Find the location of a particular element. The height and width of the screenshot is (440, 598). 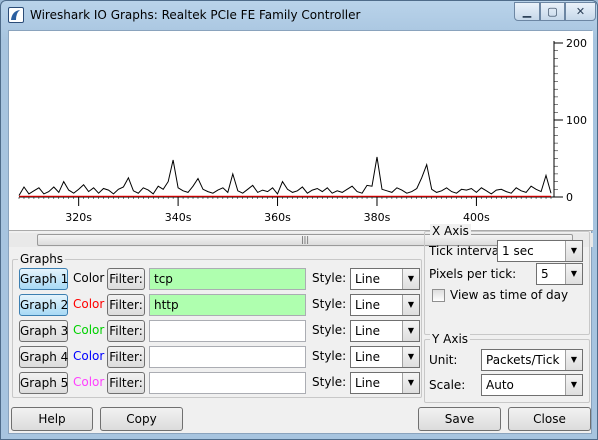

tick-interval-label: Tick interval: is located at coordinates (468, 251).